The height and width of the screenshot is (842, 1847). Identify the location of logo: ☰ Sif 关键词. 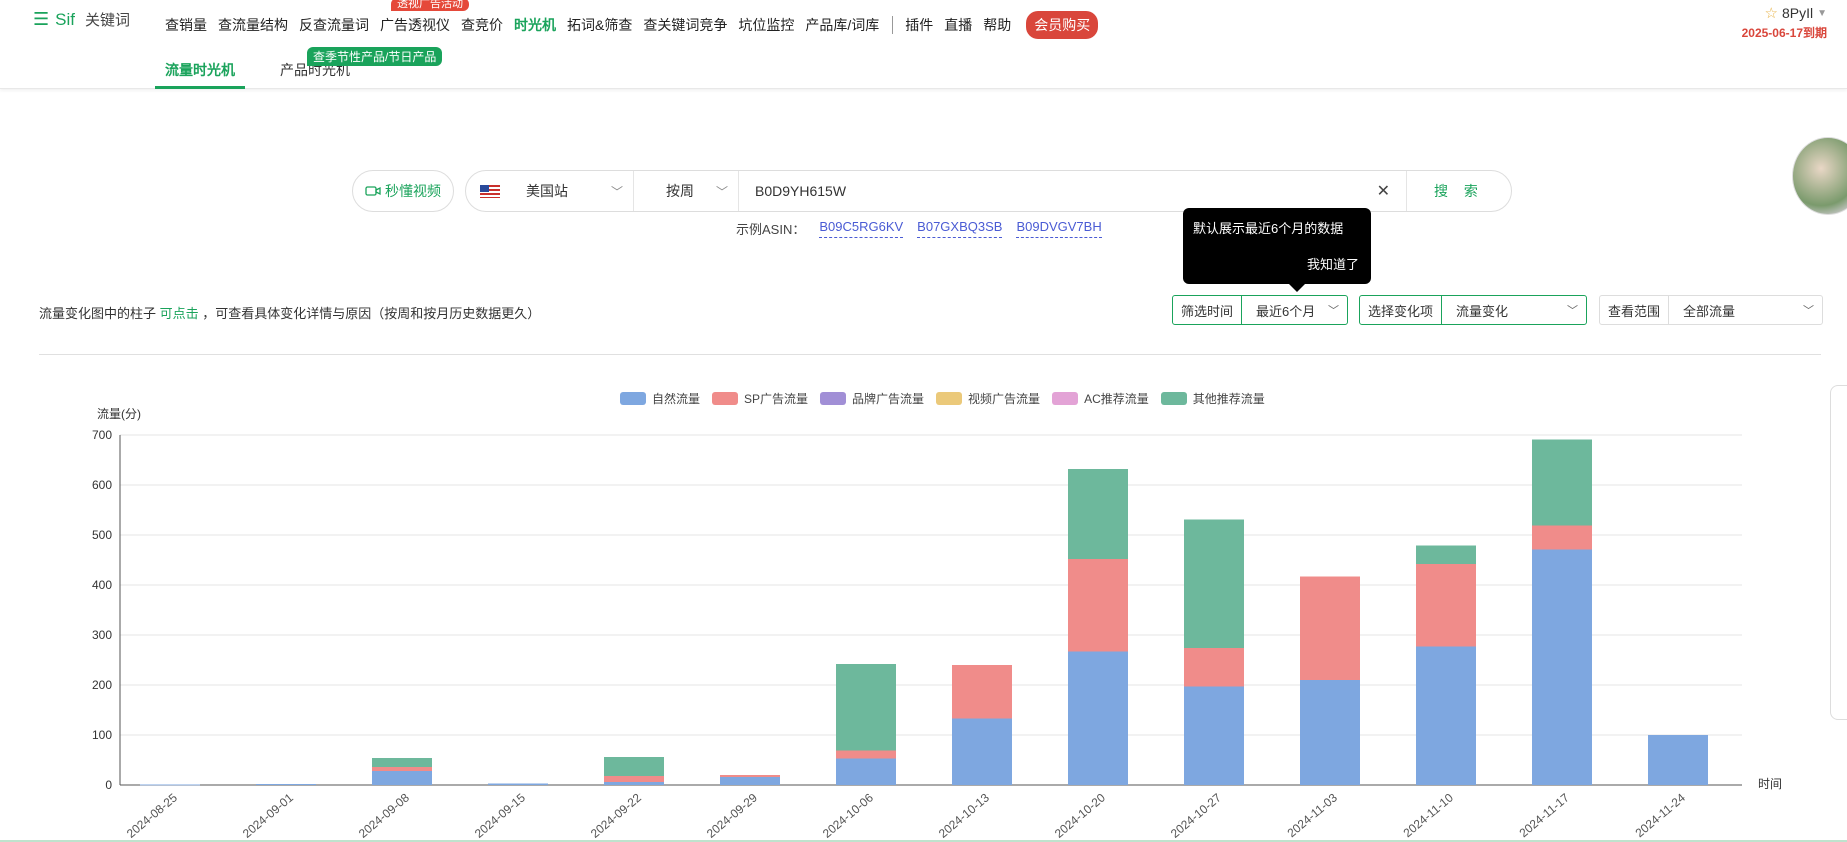
(81, 19).